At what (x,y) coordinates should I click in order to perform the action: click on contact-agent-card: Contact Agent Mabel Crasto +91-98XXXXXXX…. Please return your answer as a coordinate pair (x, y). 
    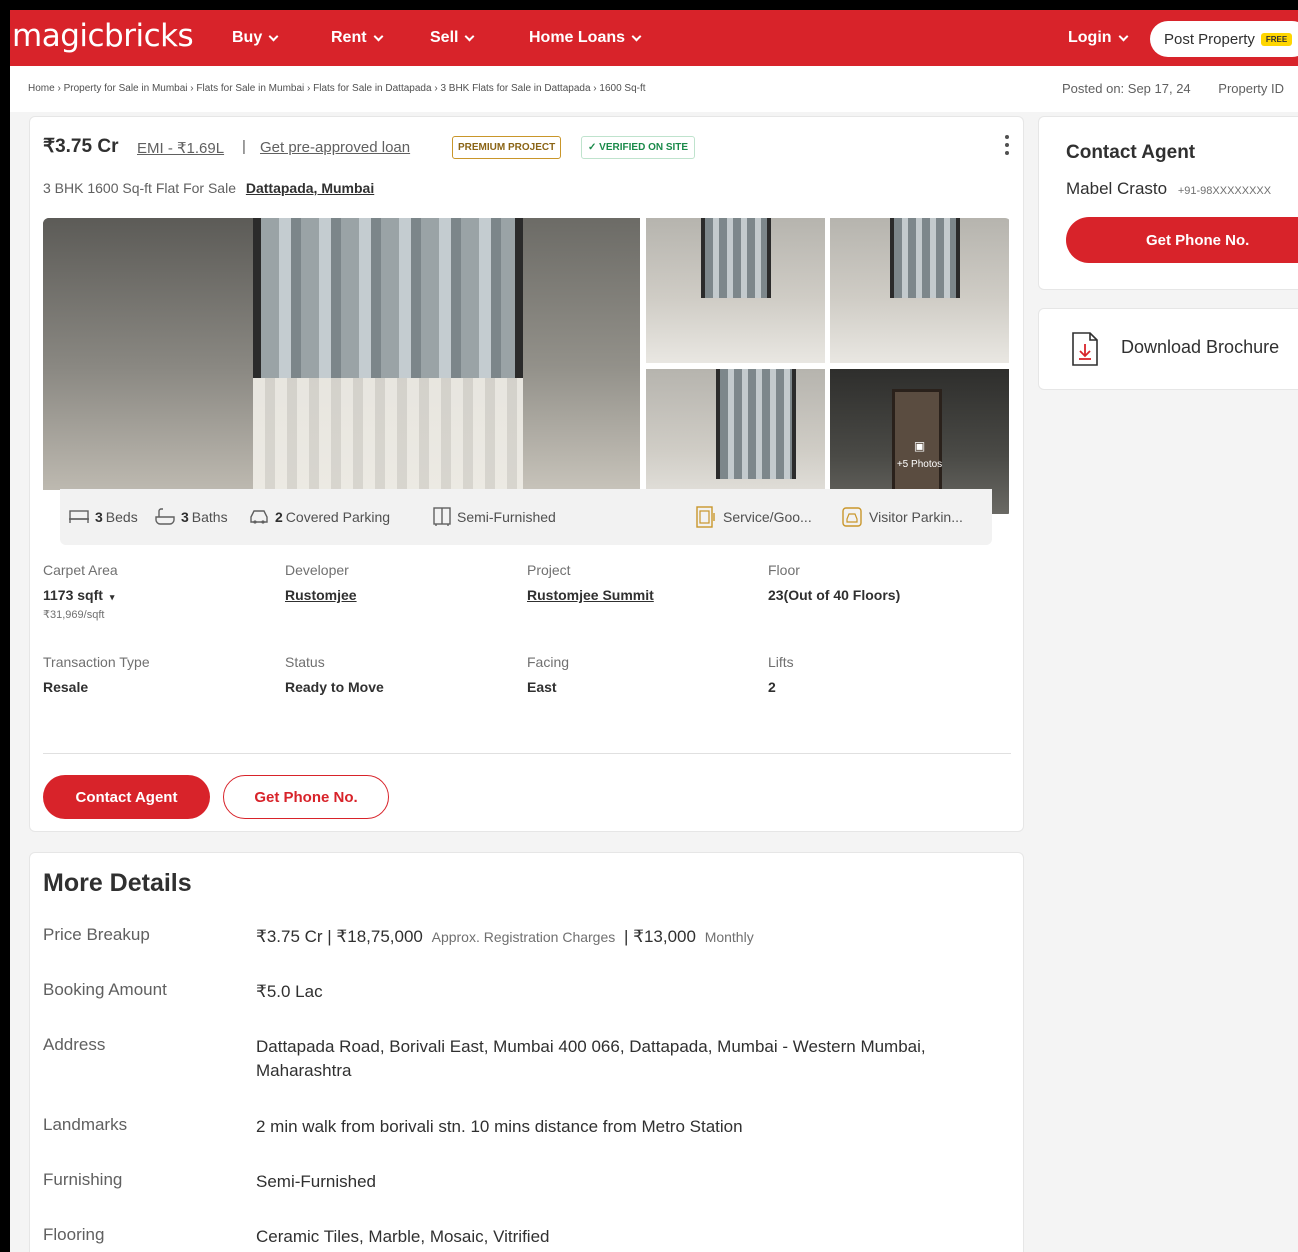
    Looking at the image, I should click on (1168, 203).